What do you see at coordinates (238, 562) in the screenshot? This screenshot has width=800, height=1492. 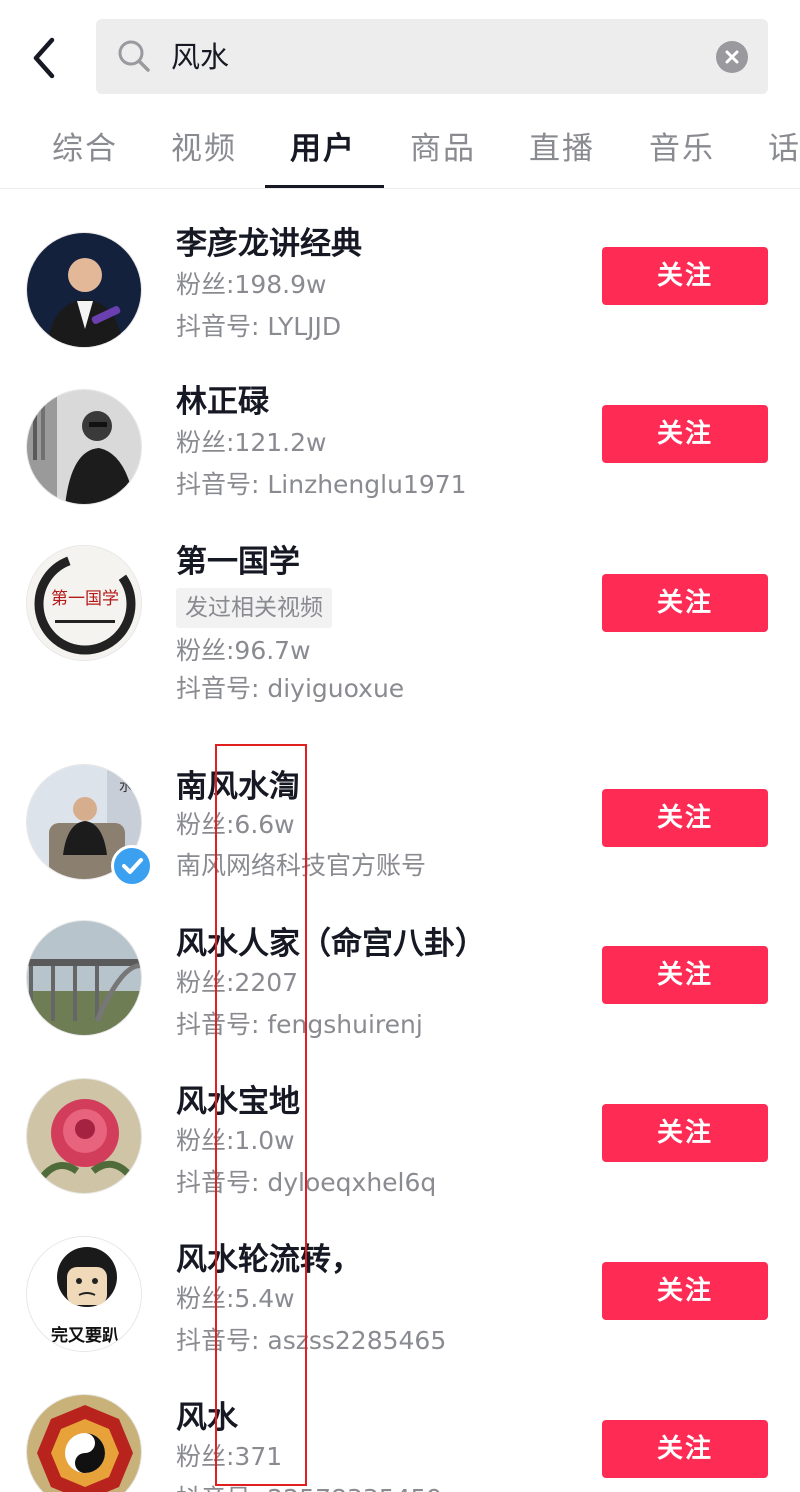 I see `user-name: 第一国学` at bounding box center [238, 562].